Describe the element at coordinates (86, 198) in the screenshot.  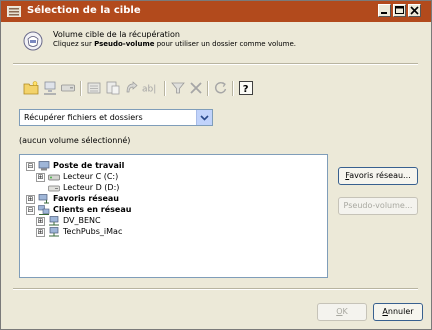
I see `tree-node-label: Favoris réseau` at that location.